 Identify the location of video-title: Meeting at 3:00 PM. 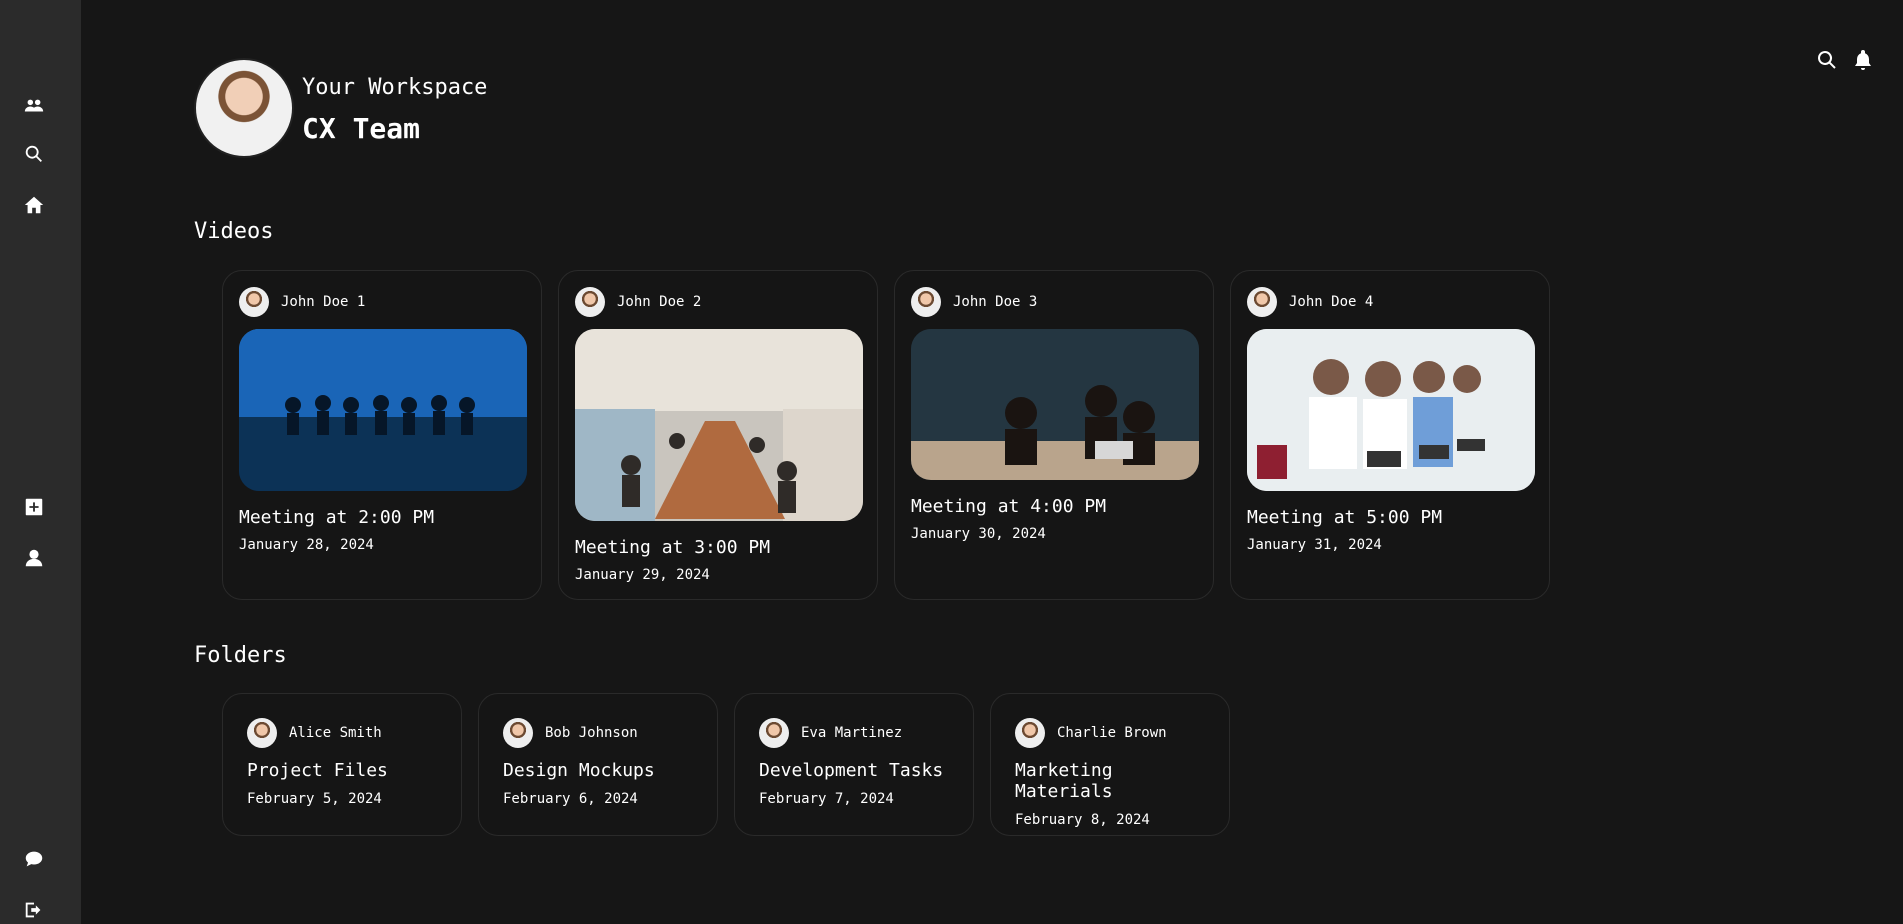
(673, 547).